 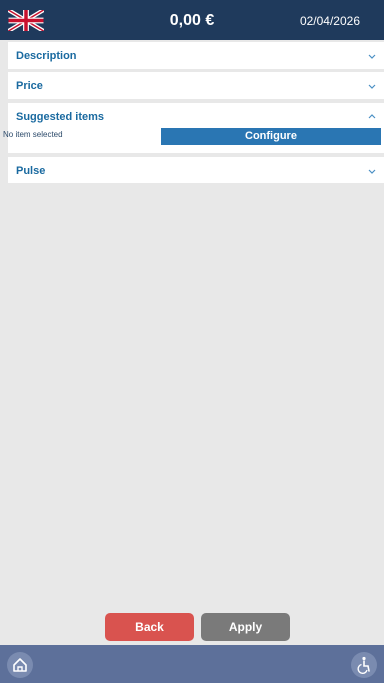 I want to click on section-title: Pulse, so click(x=31, y=171).